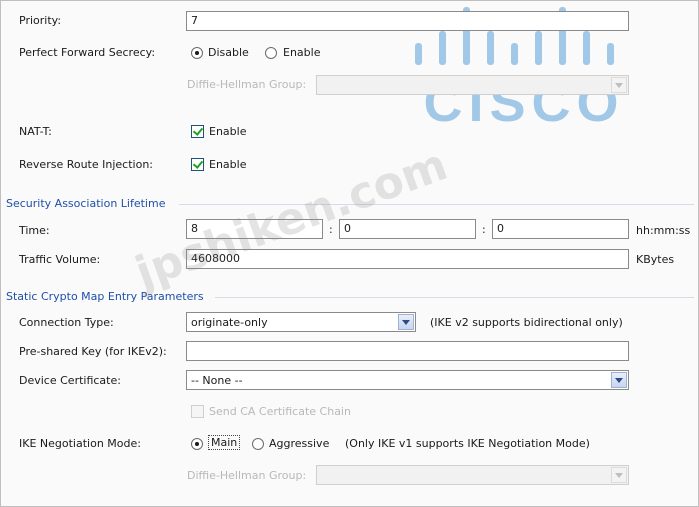 The width and height of the screenshot is (699, 507). I want to click on ike-dh-group-label: Diffie-Hellman Group:, so click(247, 475).